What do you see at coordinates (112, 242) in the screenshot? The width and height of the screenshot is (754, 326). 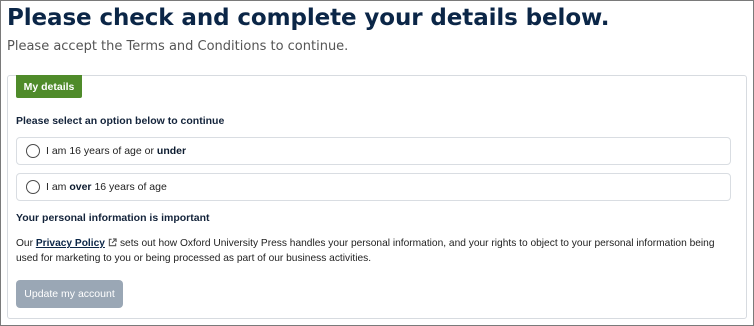 I see `external-link-icon` at bounding box center [112, 242].